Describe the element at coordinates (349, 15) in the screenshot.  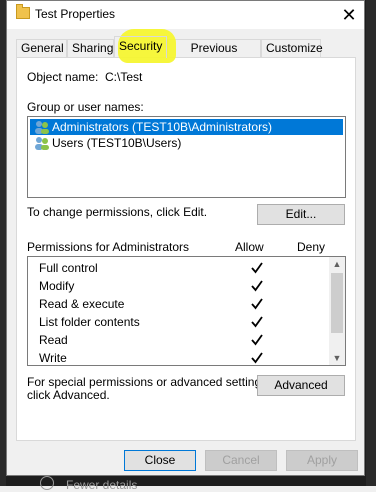
I see `close-icon: ✕` at that location.